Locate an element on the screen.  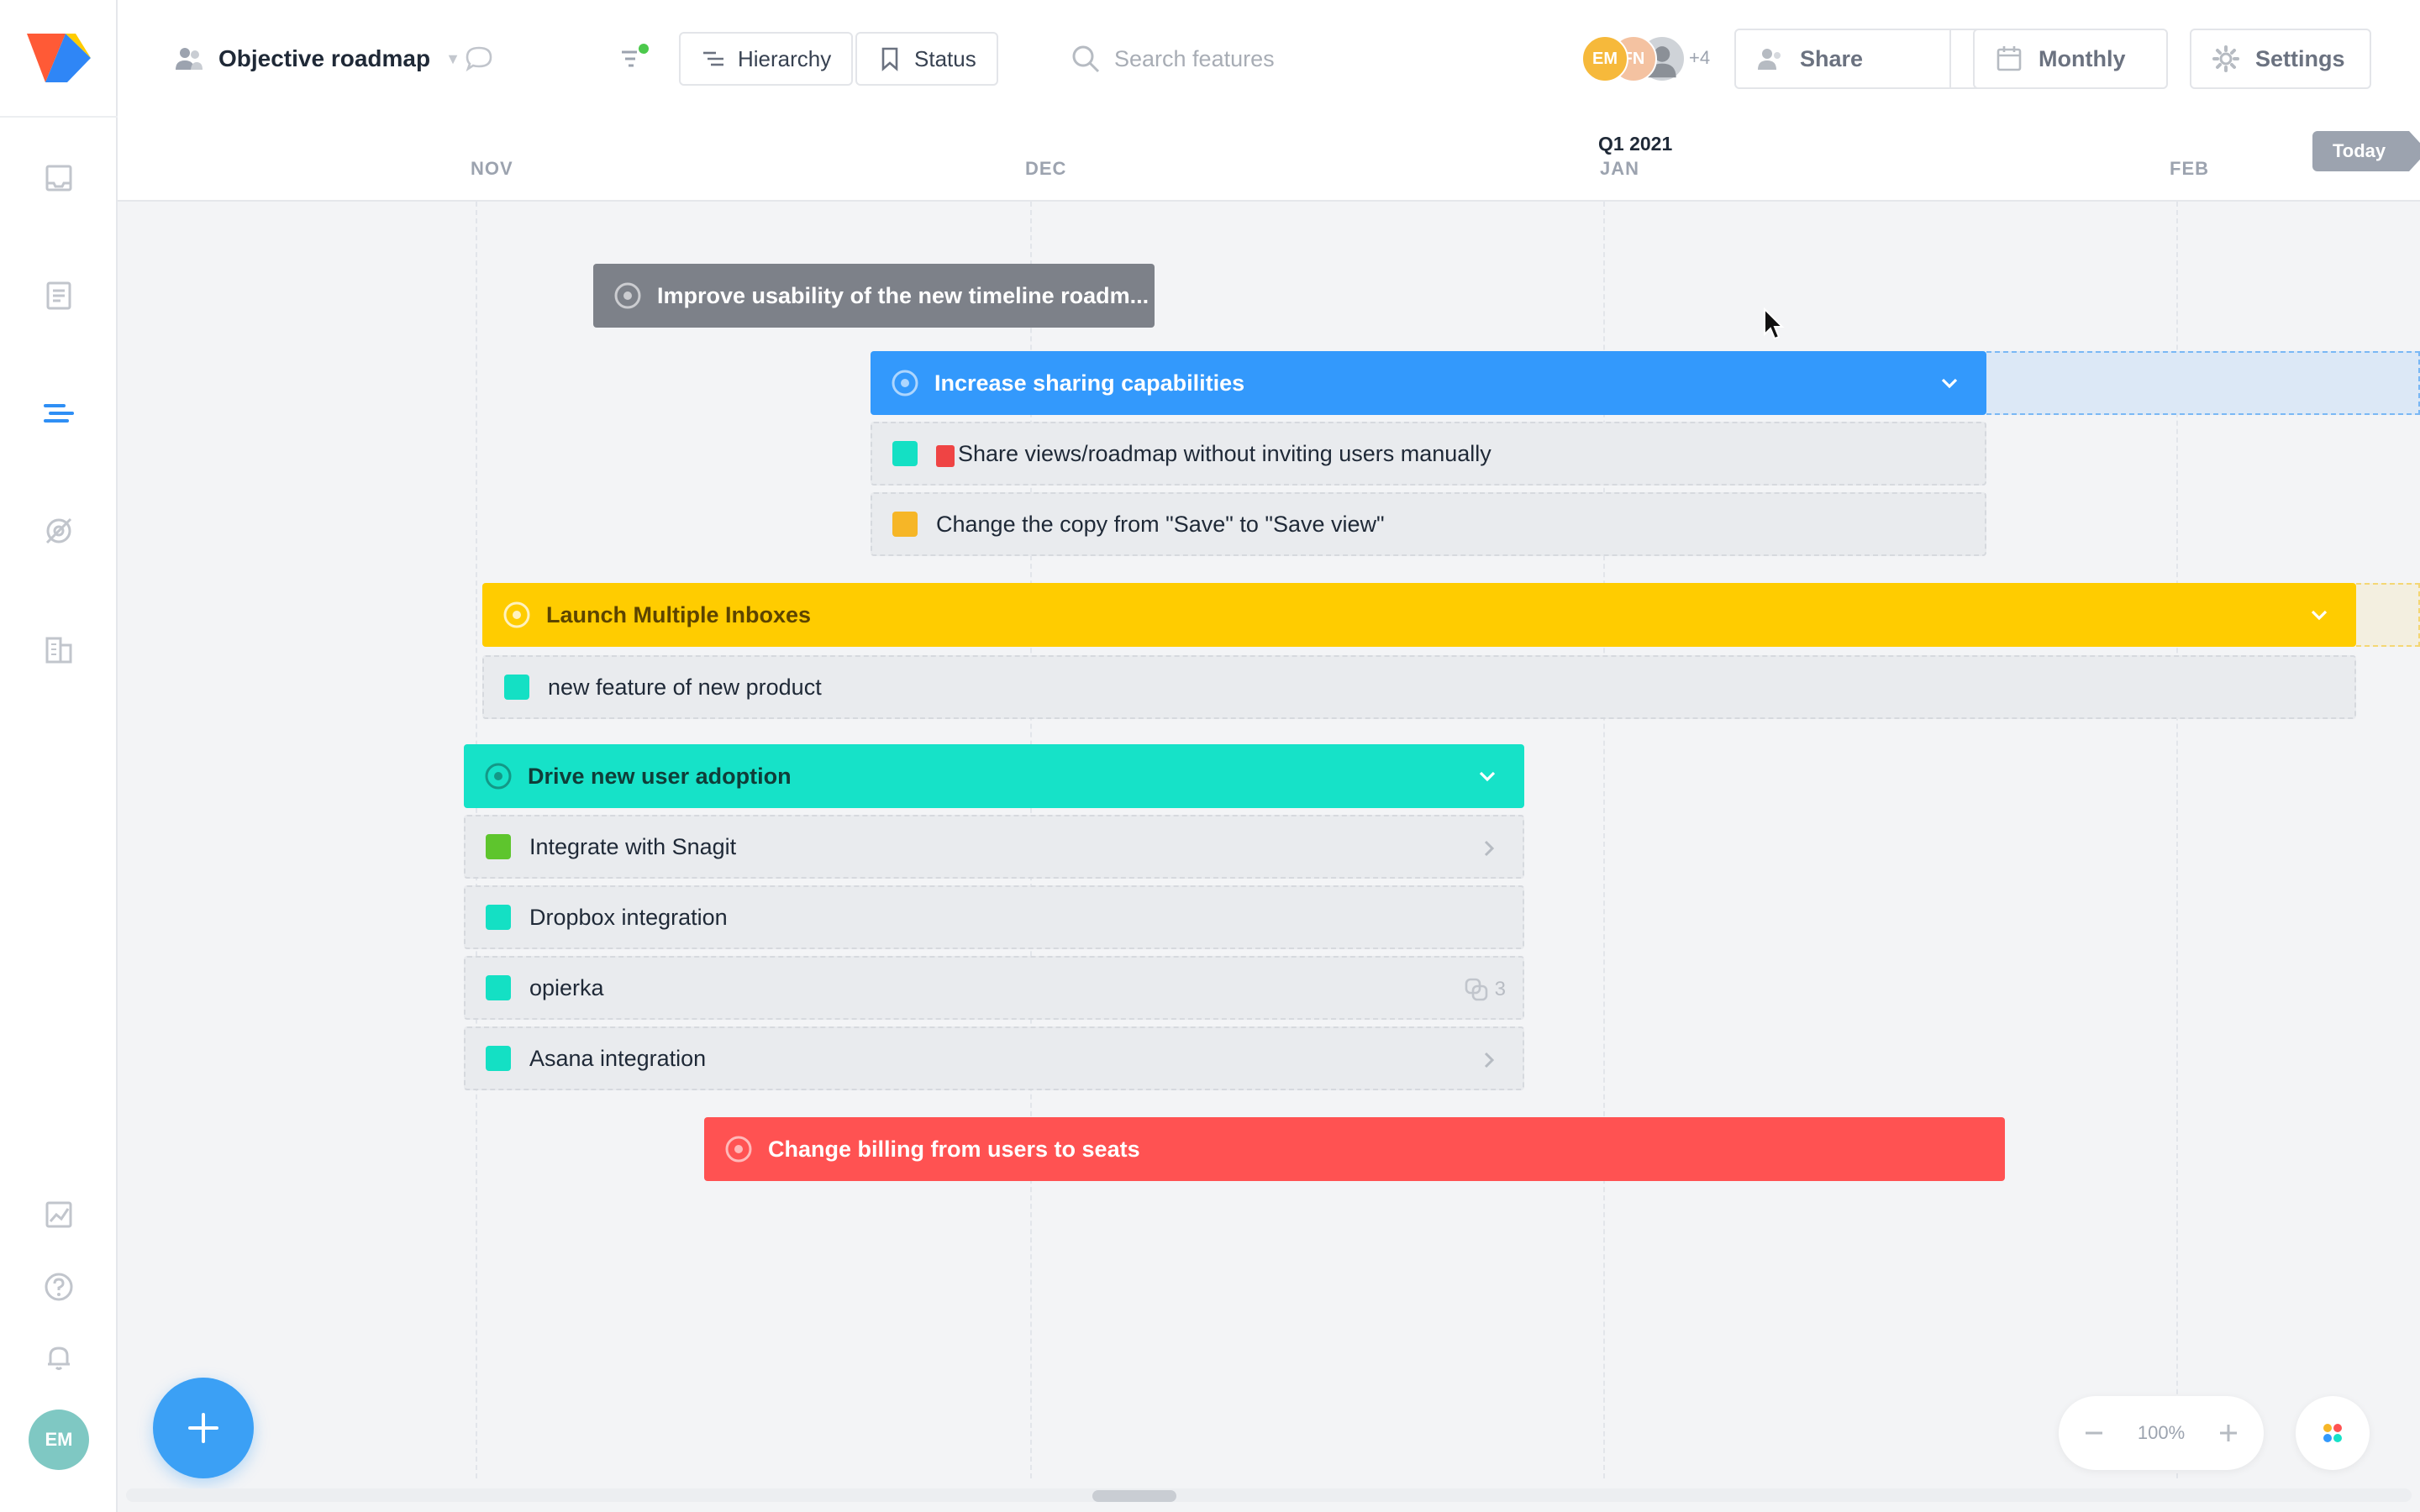
apps-button is located at coordinates (2333, 1433).